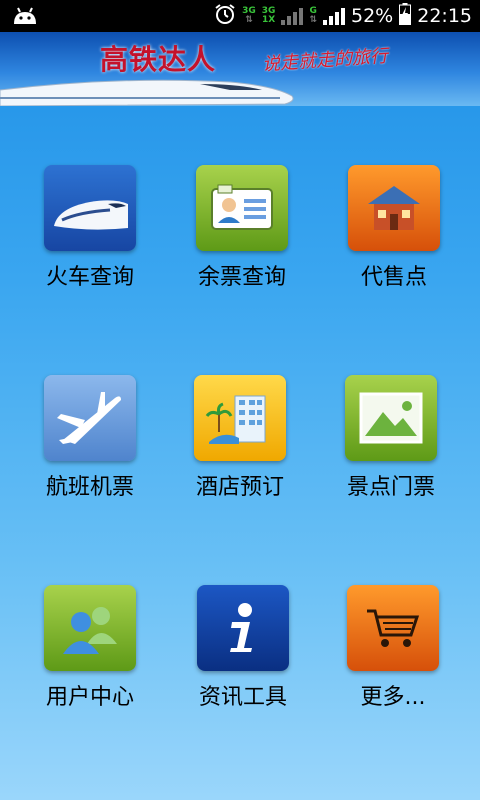  What do you see at coordinates (240, 418) in the screenshot?
I see `hotel-icon` at bounding box center [240, 418].